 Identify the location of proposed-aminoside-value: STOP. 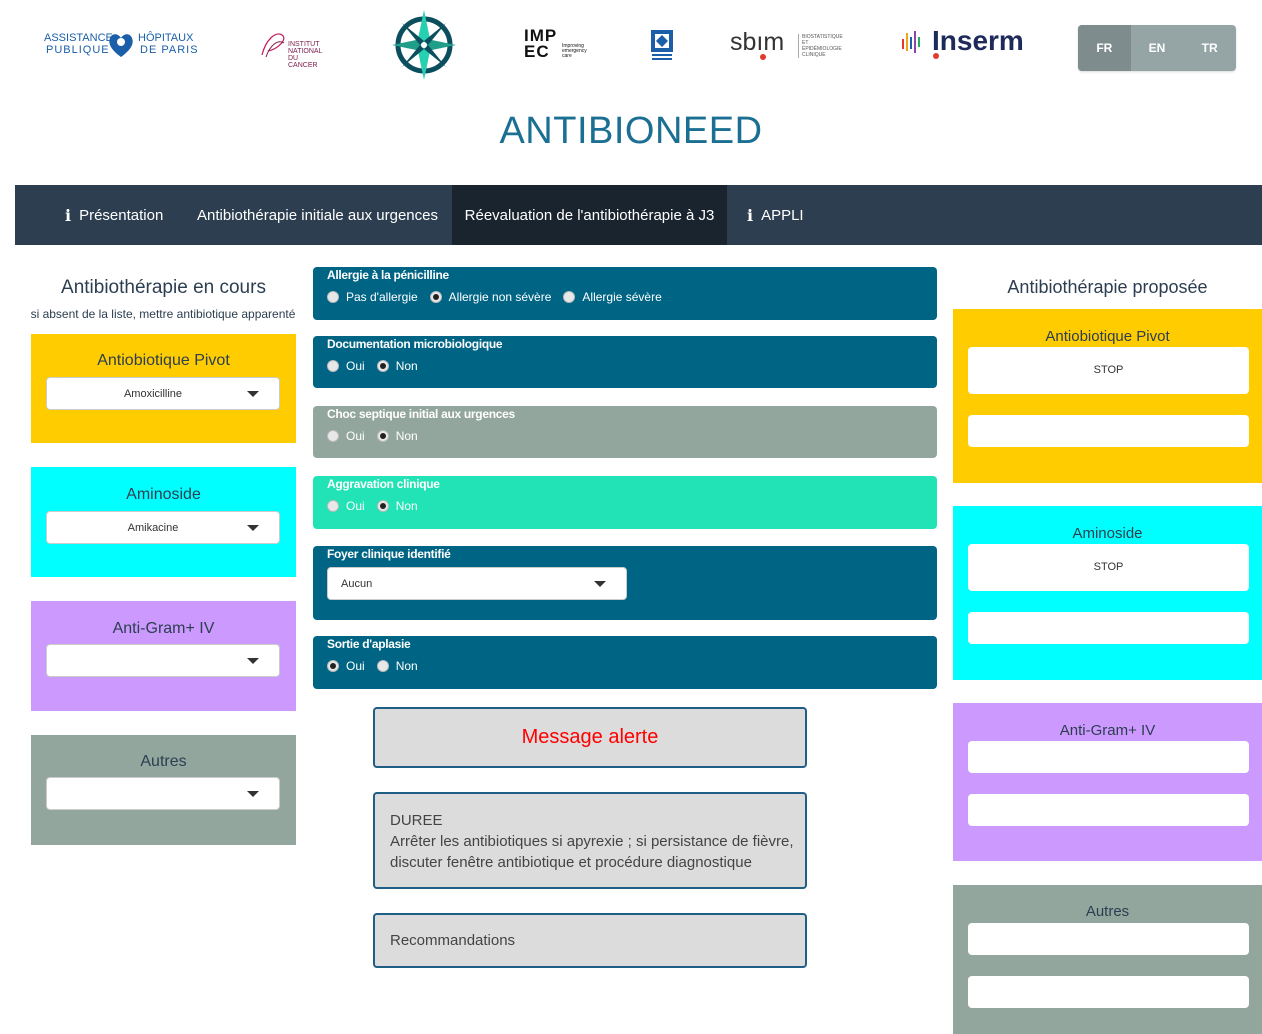
(1108, 567).